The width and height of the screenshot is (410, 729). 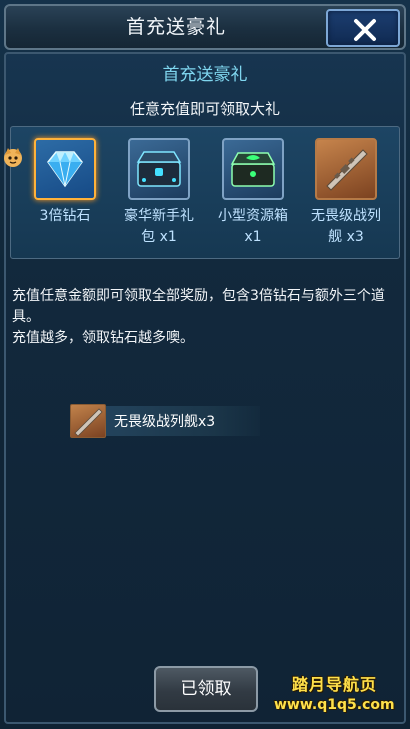 What do you see at coordinates (205, 75) in the screenshot?
I see `panel-subtitle: 首充送豪礼` at bounding box center [205, 75].